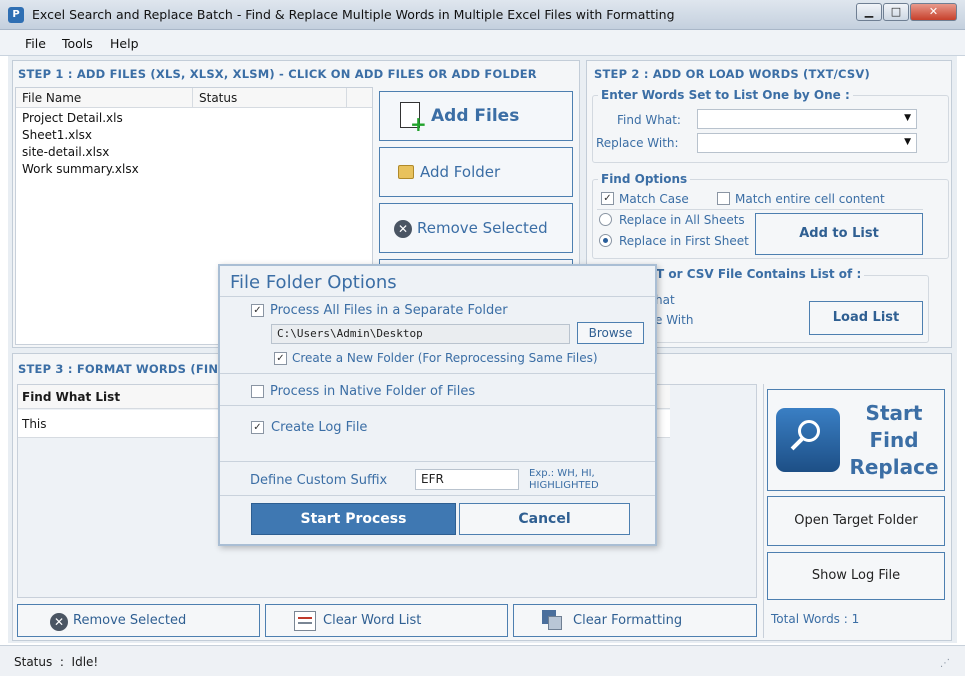 The image size is (965, 676). Describe the element at coordinates (373, 391) in the screenshot. I see `process-native-label: Process in Native Folder of Files` at that location.